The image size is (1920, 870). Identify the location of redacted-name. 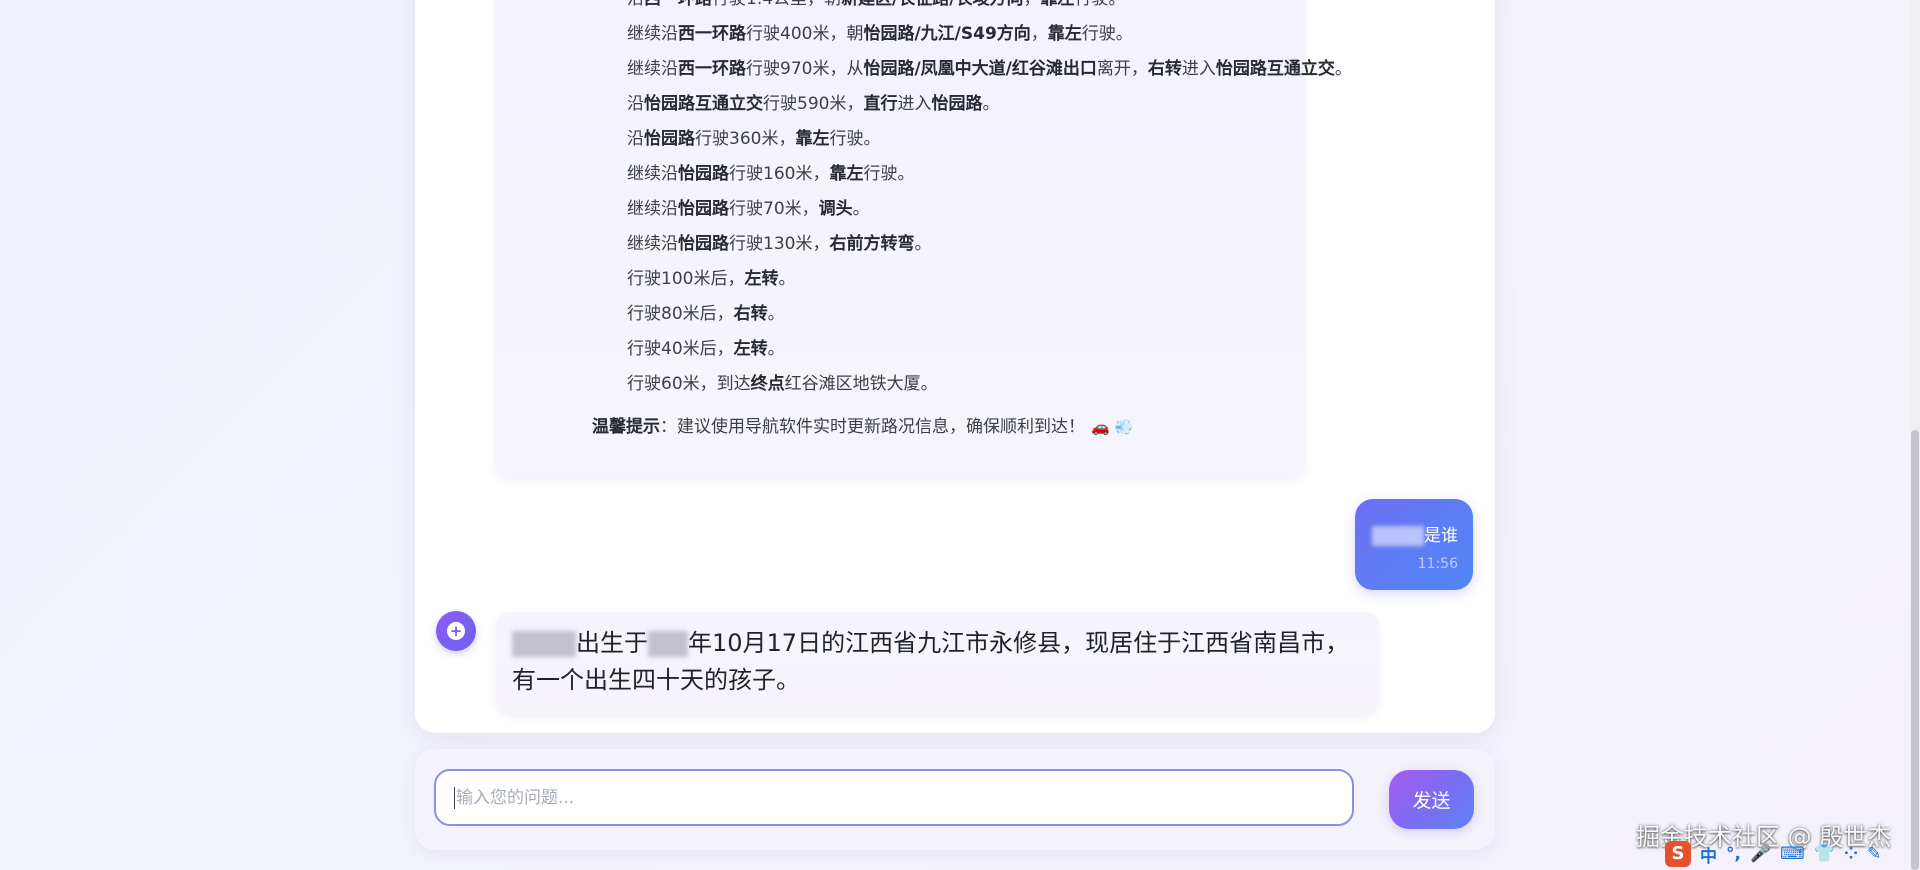
(1398, 536).